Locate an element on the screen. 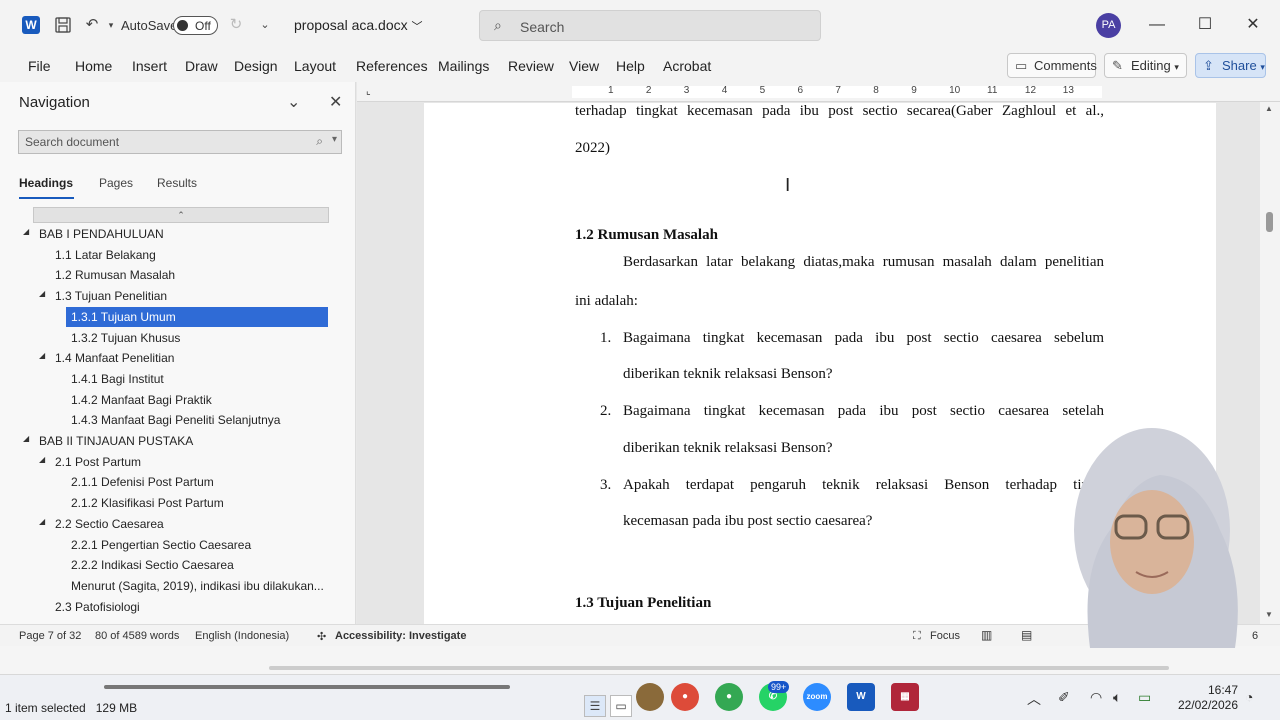  heading-item: 2.2.1 Pengertian Sectio Caesarea is located at coordinates (170, 545).